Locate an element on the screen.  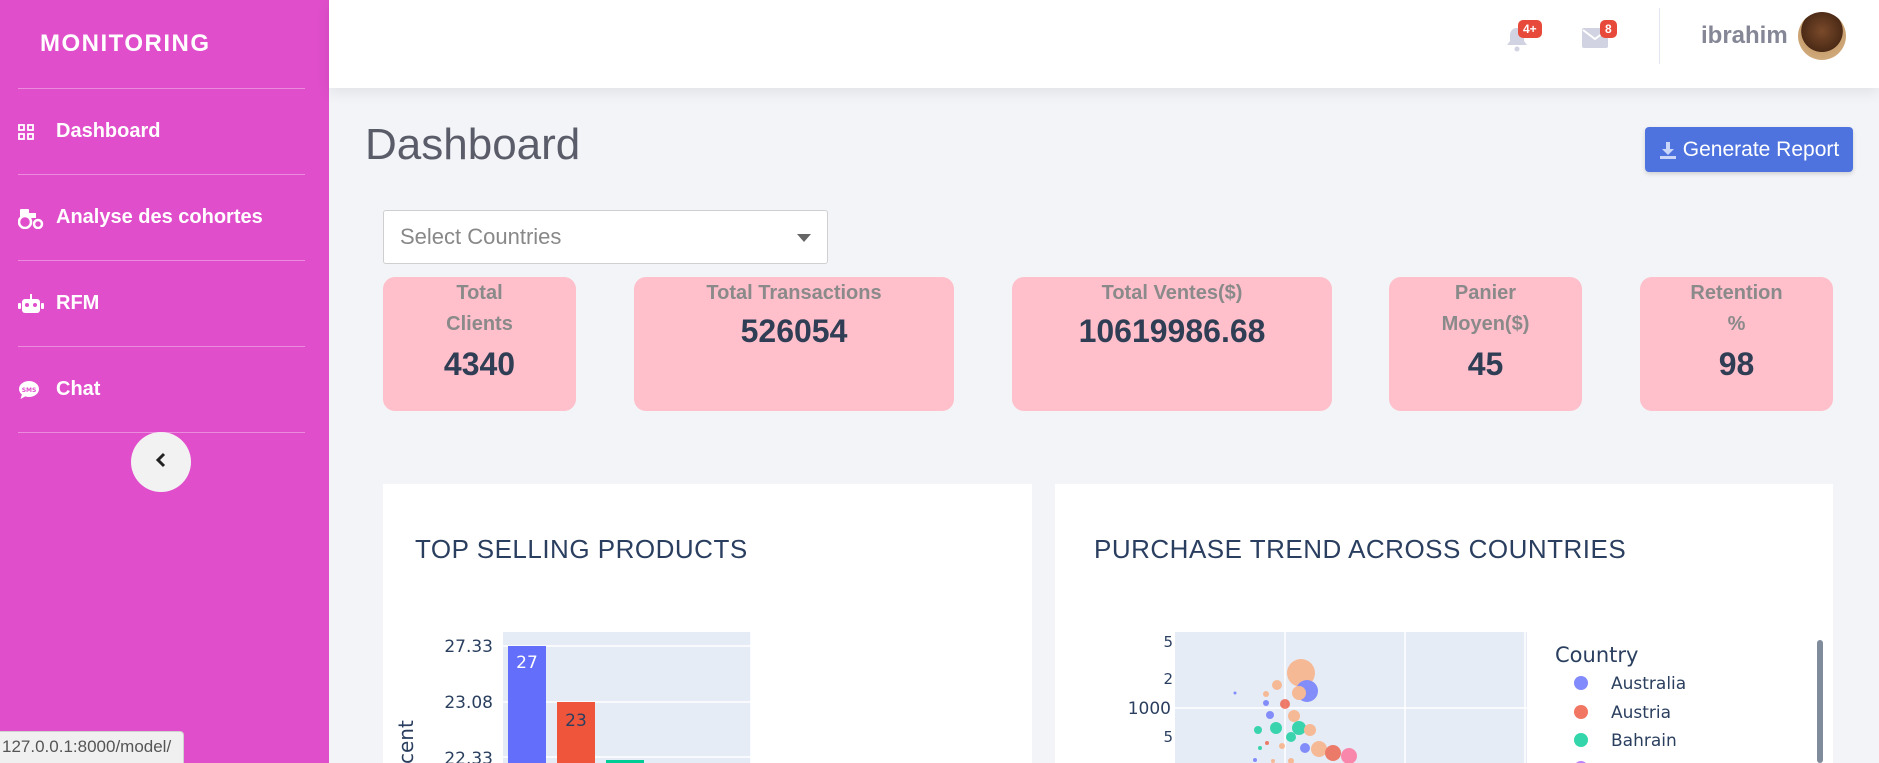
kpi-value: 98 is located at coordinates (1736, 364).